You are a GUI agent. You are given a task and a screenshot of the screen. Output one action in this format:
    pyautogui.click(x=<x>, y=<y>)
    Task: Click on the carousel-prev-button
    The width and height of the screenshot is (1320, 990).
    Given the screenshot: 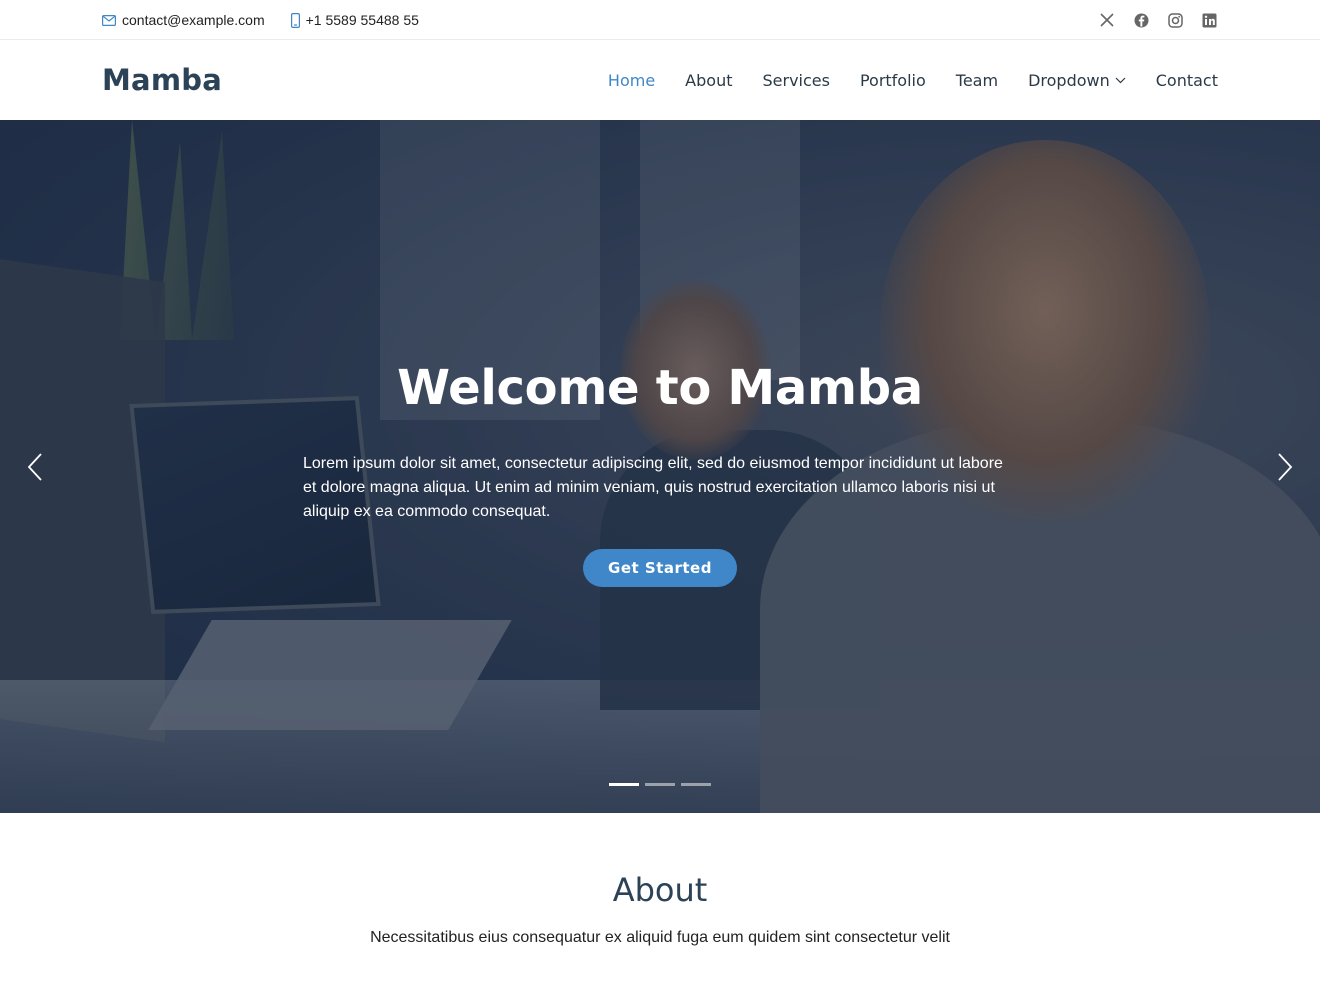 What is the action you would take?
    pyautogui.click(x=35, y=467)
    